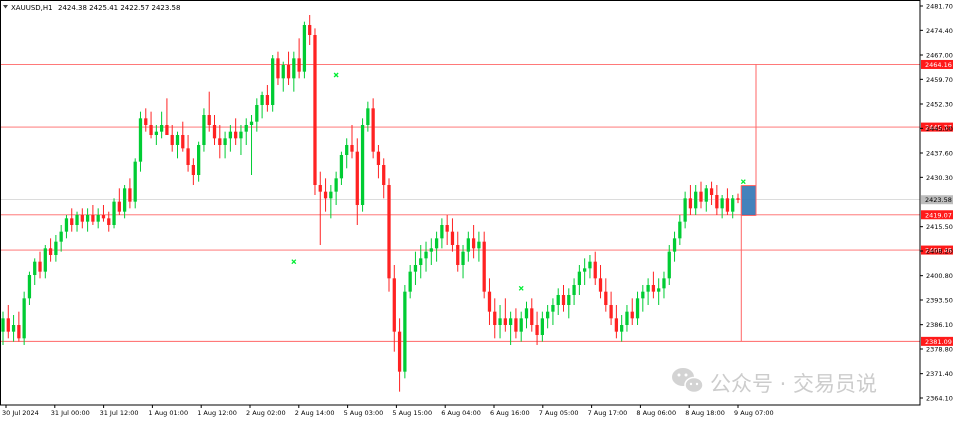  I want to click on x-tick-label: 5 Aug 03:00, so click(364, 413).